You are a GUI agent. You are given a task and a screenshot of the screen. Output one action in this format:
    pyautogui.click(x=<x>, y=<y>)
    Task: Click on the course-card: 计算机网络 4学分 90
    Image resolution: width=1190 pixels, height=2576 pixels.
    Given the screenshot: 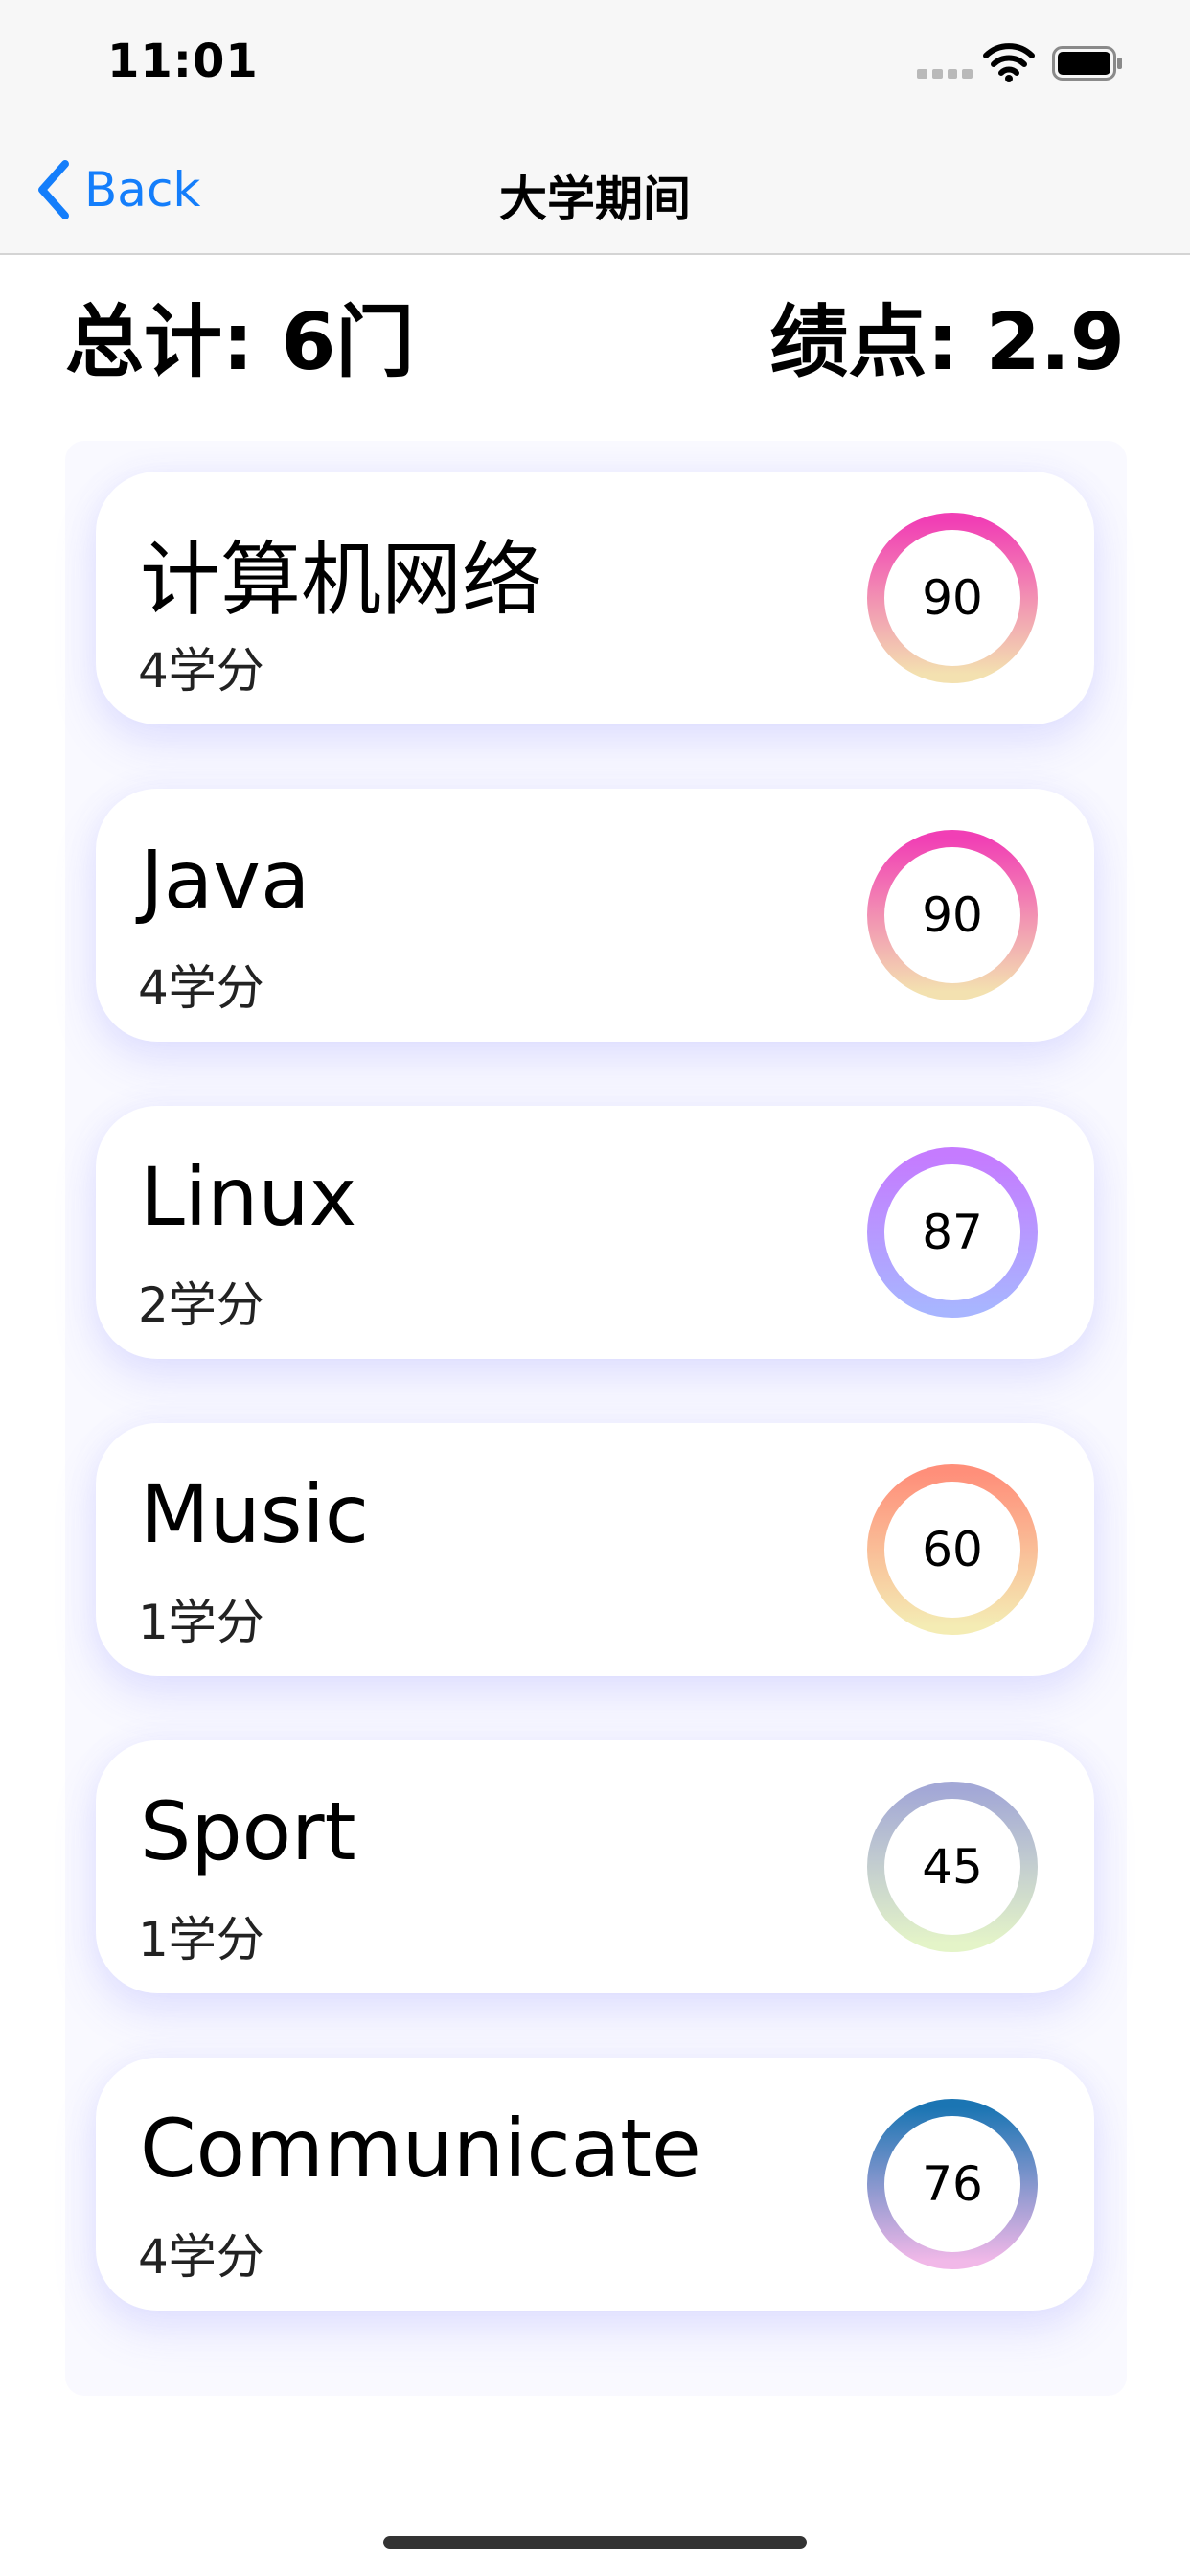 What is the action you would take?
    pyautogui.click(x=595, y=598)
    